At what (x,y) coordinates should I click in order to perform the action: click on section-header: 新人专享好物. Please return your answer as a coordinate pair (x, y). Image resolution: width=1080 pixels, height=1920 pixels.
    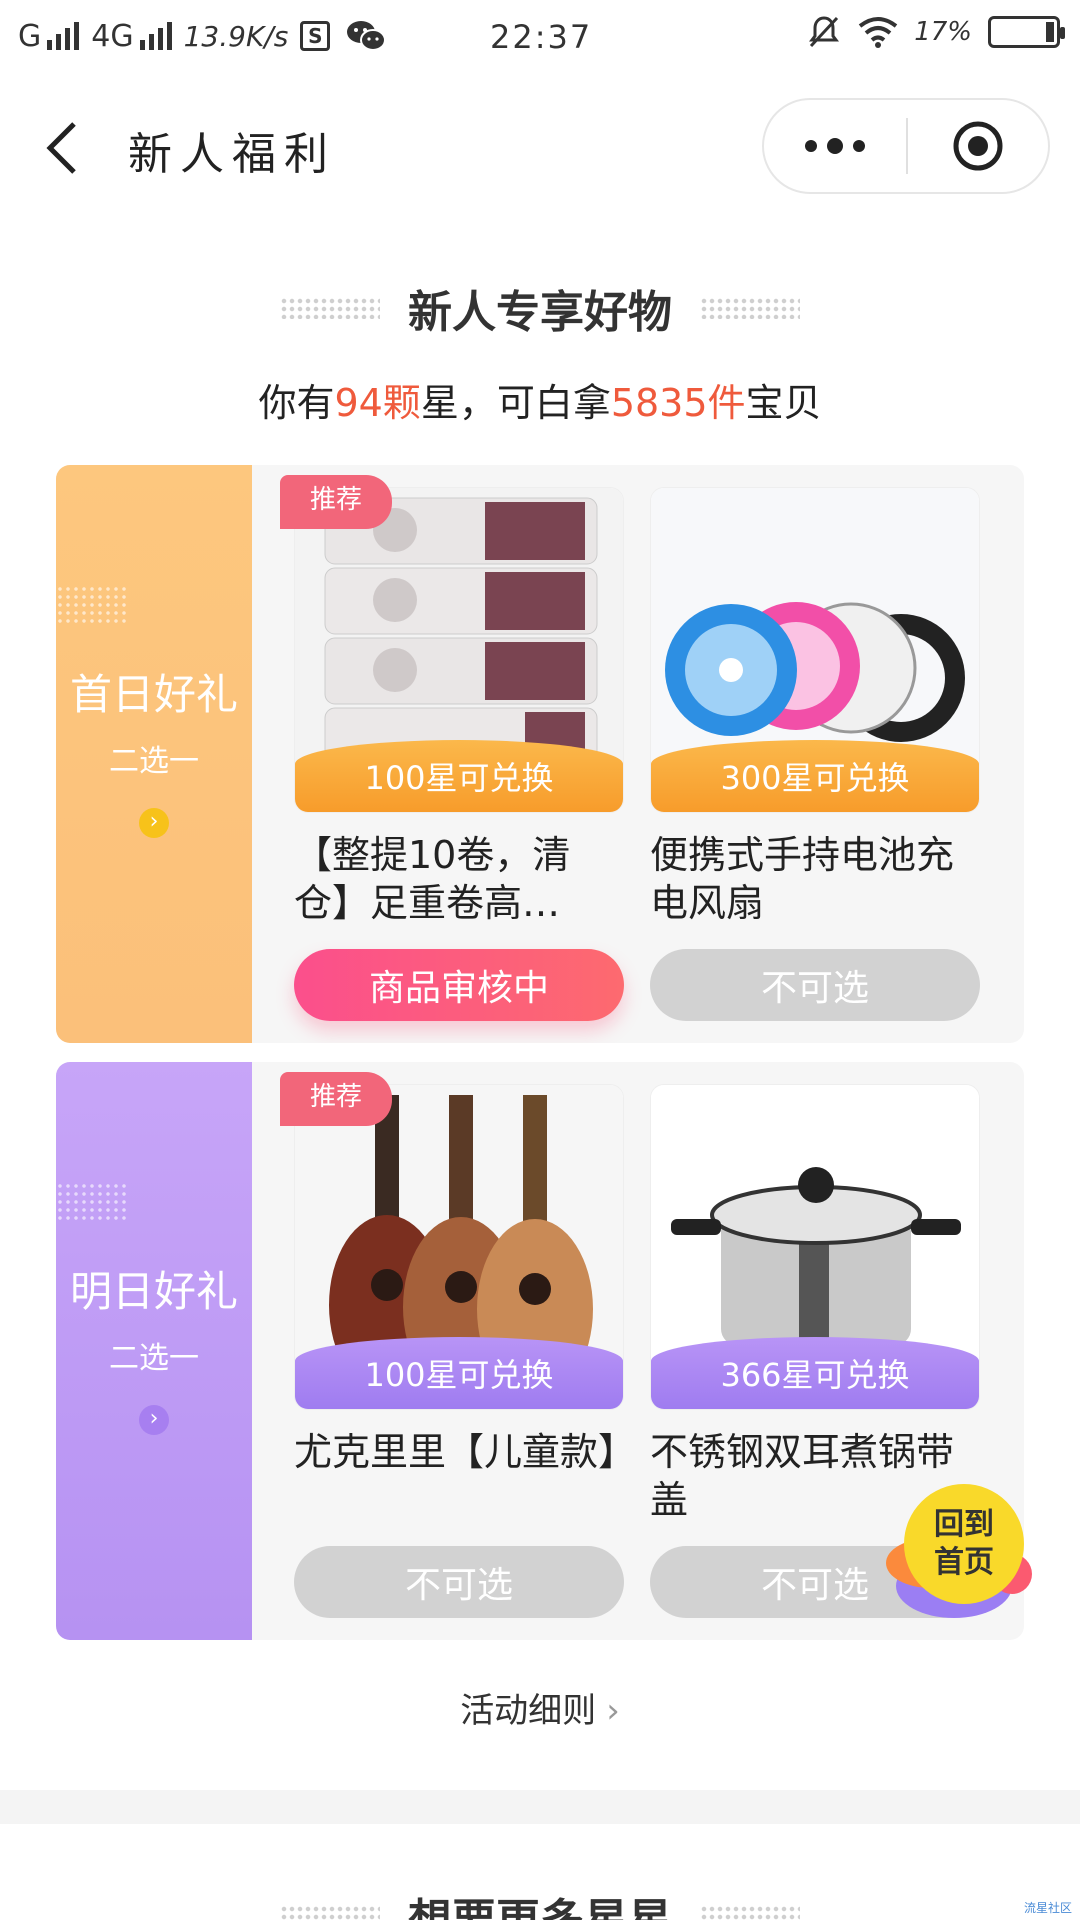
    Looking at the image, I should click on (540, 308).